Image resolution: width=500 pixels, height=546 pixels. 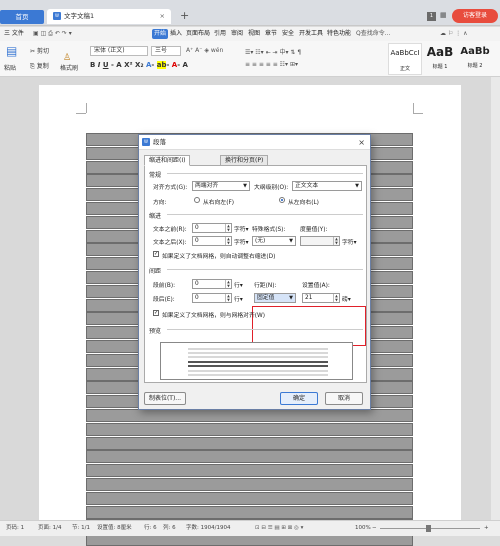 I want to click on space-after-unit: 行▾, so click(x=238, y=298).